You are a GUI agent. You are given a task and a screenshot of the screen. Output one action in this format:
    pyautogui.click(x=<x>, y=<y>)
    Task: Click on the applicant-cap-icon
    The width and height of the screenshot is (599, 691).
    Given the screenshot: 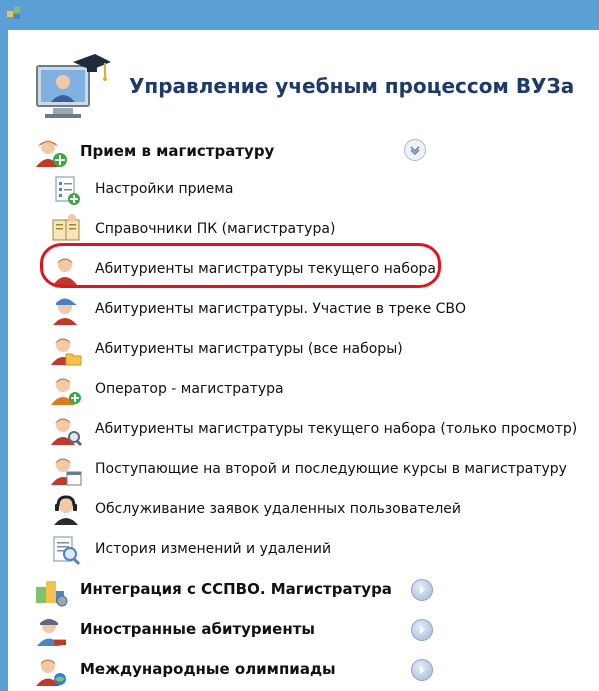 What is the action you would take?
    pyautogui.click(x=65, y=311)
    